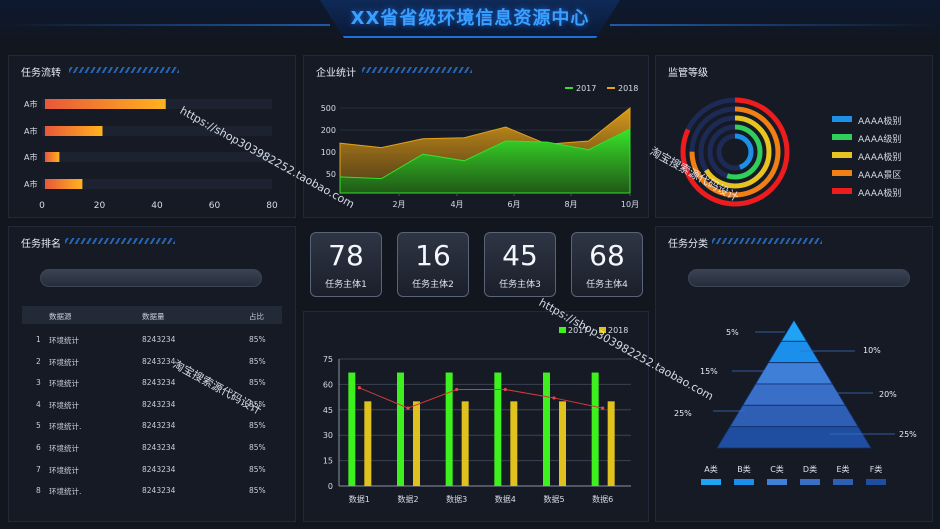 The image size is (940, 529). Describe the element at coordinates (570, 204) in the screenshot. I see `x-tick-label: 8月` at that location.